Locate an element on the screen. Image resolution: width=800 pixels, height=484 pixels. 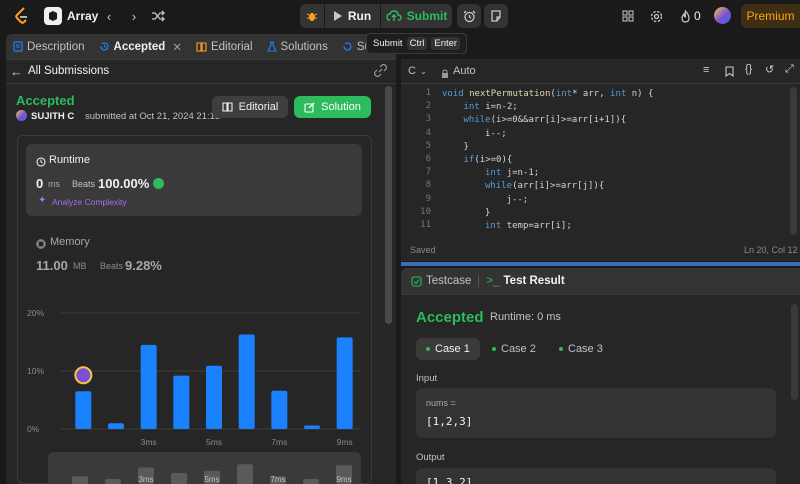
runtime-distribution-chart: 20% 10% 0% 3ms 5ms 7ms 9ms is located at coordinates (196, 374).